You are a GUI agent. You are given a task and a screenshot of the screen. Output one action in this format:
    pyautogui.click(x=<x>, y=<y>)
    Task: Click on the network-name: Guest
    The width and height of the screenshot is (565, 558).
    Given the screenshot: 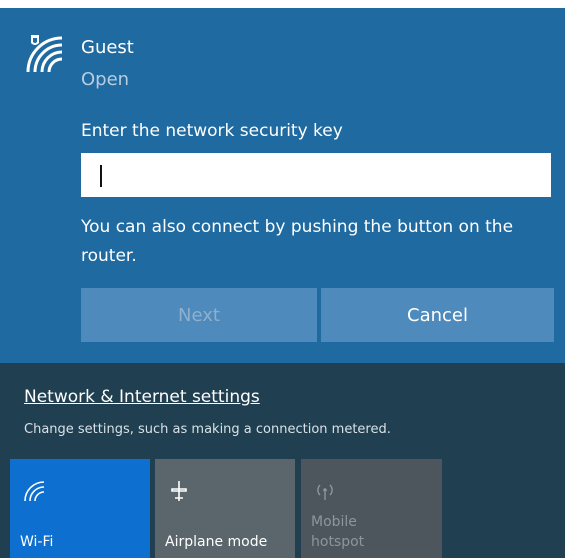 What is the action you would take?
    pyautogui.click(x=107, y=47)
    